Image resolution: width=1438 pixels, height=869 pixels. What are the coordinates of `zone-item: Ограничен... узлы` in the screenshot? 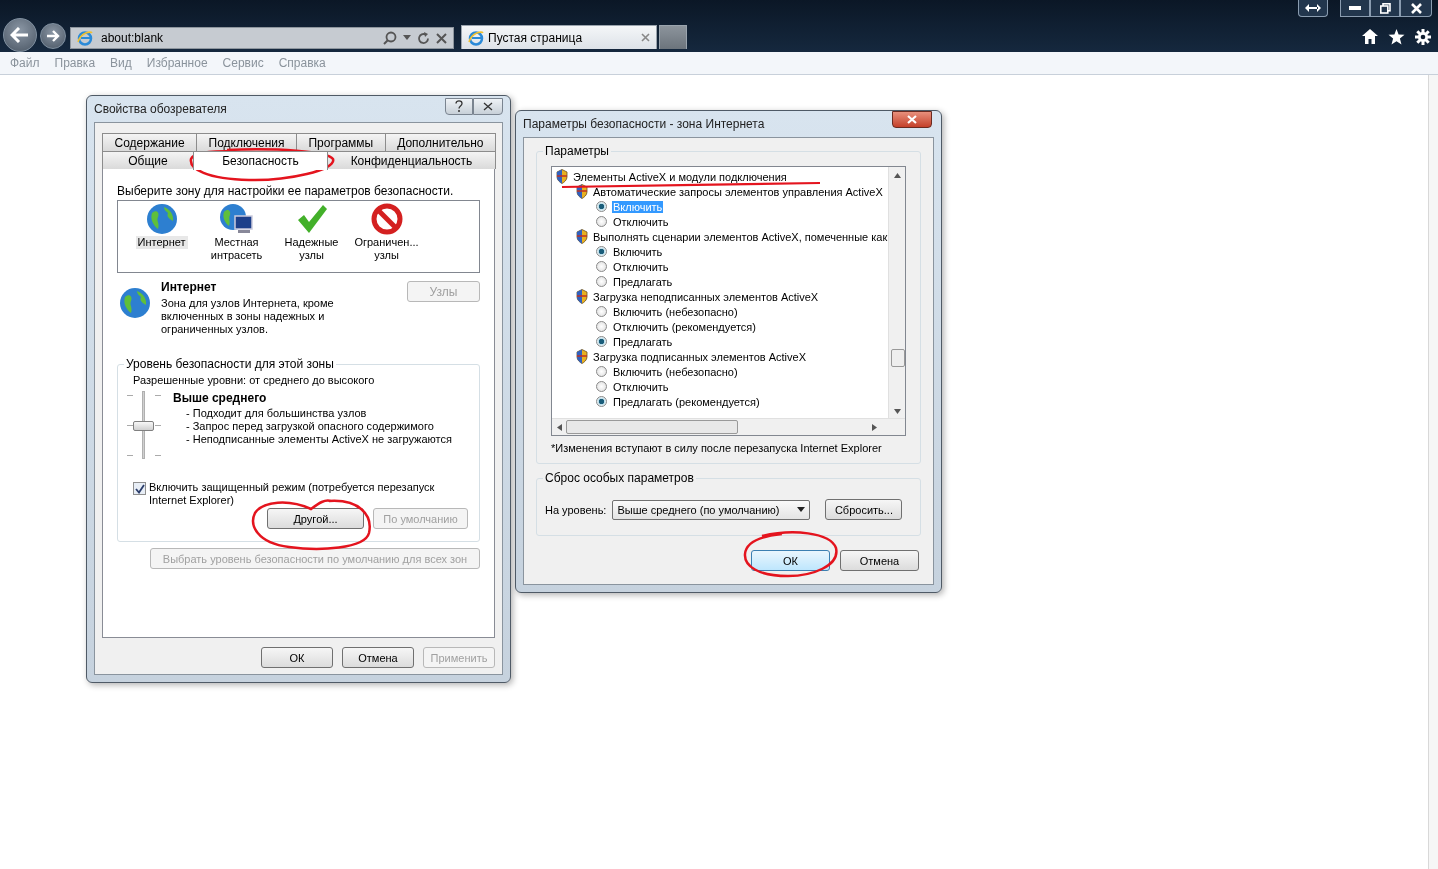 It's located at (386, 237).